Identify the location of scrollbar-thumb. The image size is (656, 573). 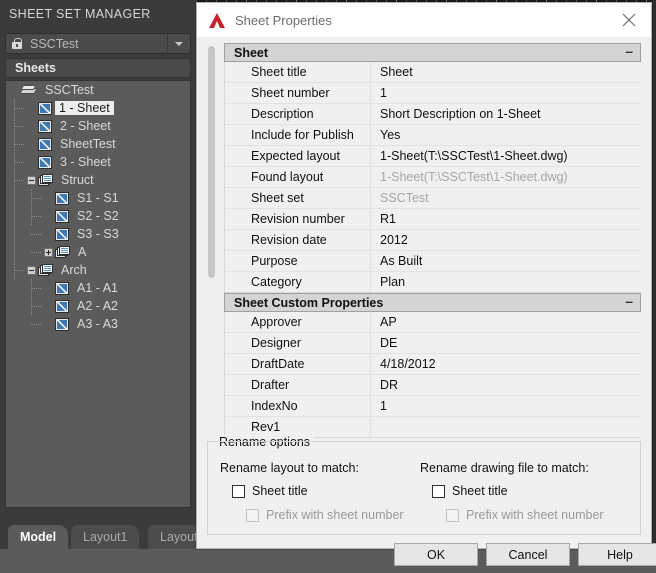
(211, 162).